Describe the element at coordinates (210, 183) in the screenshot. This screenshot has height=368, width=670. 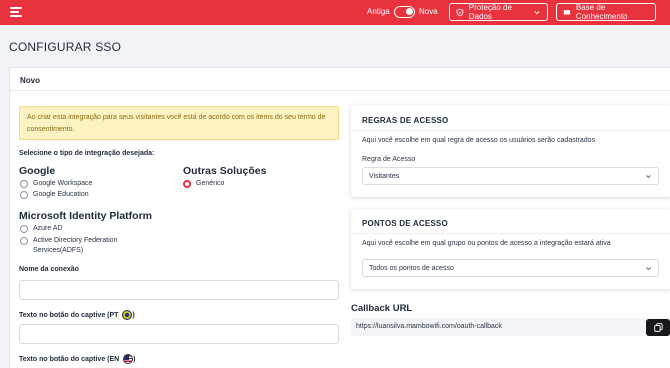
I see `radio-label: Genérico` at that location.